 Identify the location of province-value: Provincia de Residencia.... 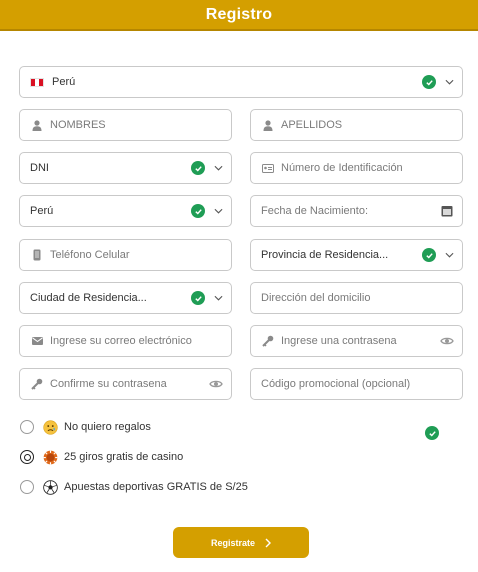
(325, 255).